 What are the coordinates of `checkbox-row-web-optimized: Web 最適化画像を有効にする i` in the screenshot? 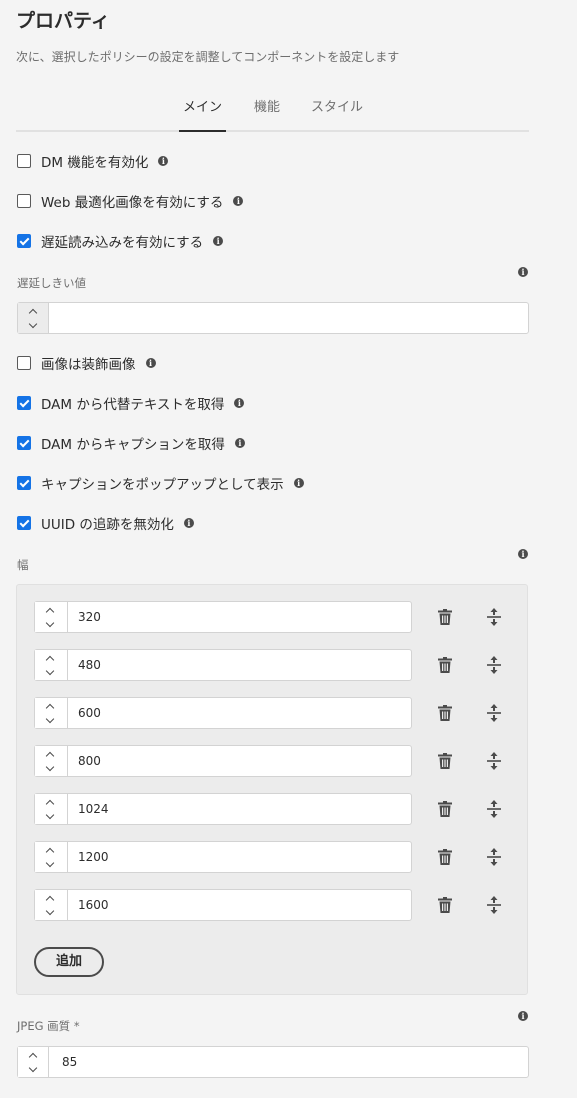 It's located at (130, 201).